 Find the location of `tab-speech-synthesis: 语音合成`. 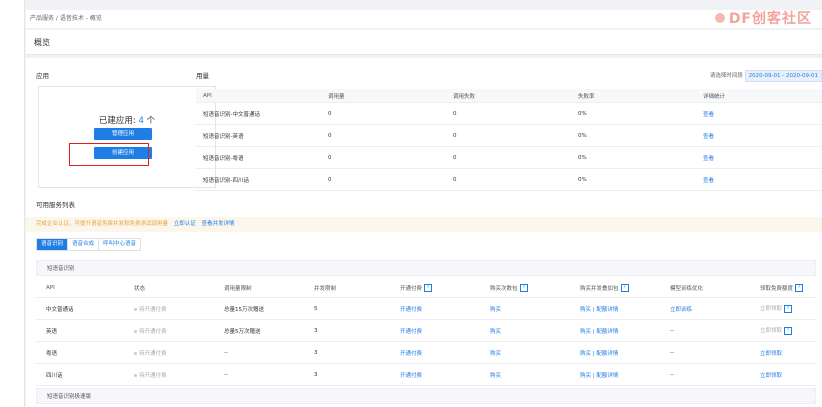

tab-speech-synthesis: 语音合成 is located at coordinates (84, 244).